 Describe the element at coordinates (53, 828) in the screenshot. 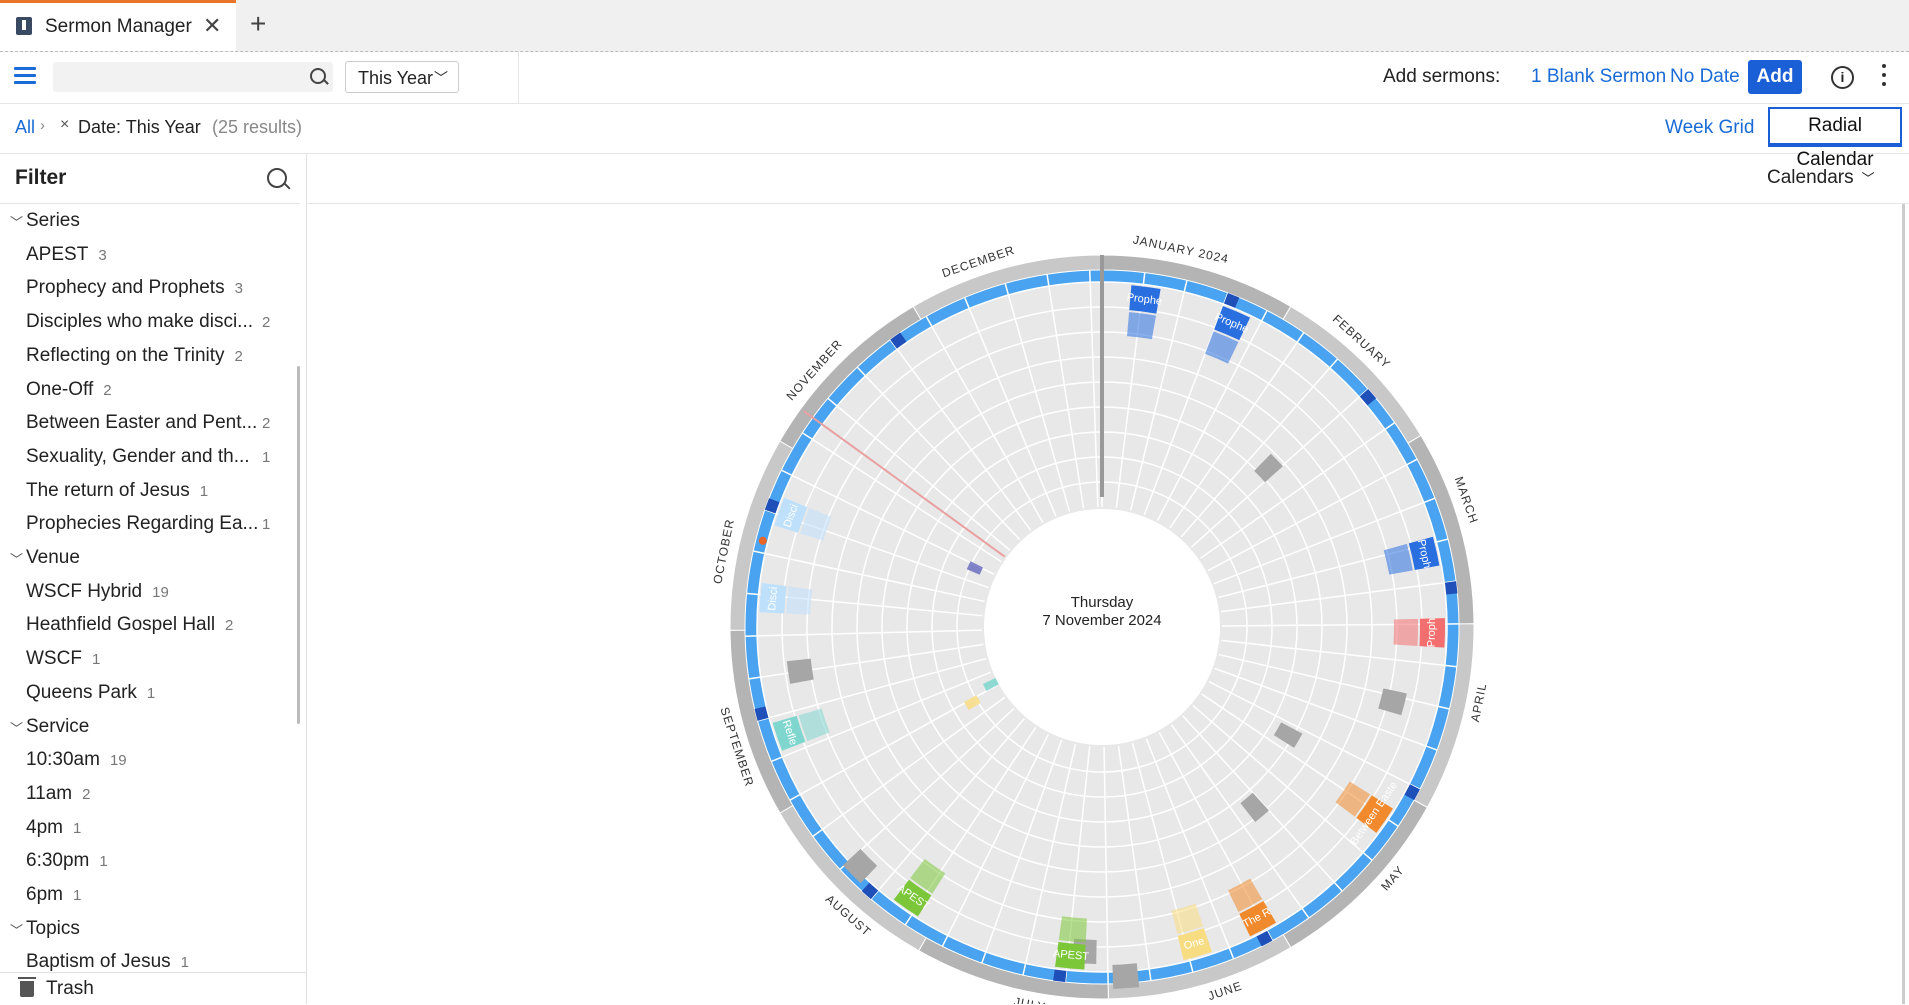

I see `filter-item-label: 4pm1` at that location.